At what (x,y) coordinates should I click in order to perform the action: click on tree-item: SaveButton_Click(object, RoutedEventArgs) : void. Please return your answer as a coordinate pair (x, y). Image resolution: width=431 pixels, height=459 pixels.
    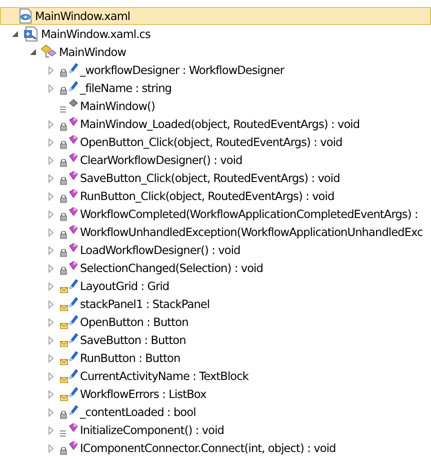
    Looking at the image, I should click on (215, 178).